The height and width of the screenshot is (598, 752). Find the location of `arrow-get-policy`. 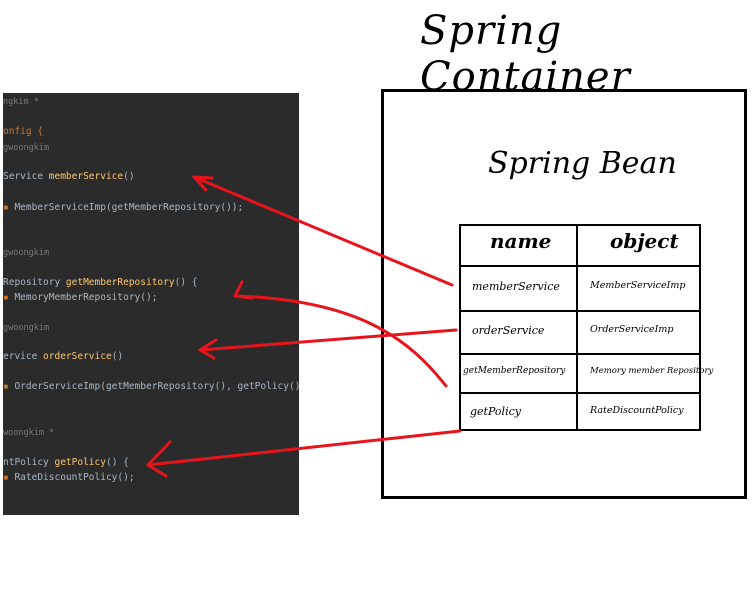

arrow-get-policy is located at coordinates (304, 448).